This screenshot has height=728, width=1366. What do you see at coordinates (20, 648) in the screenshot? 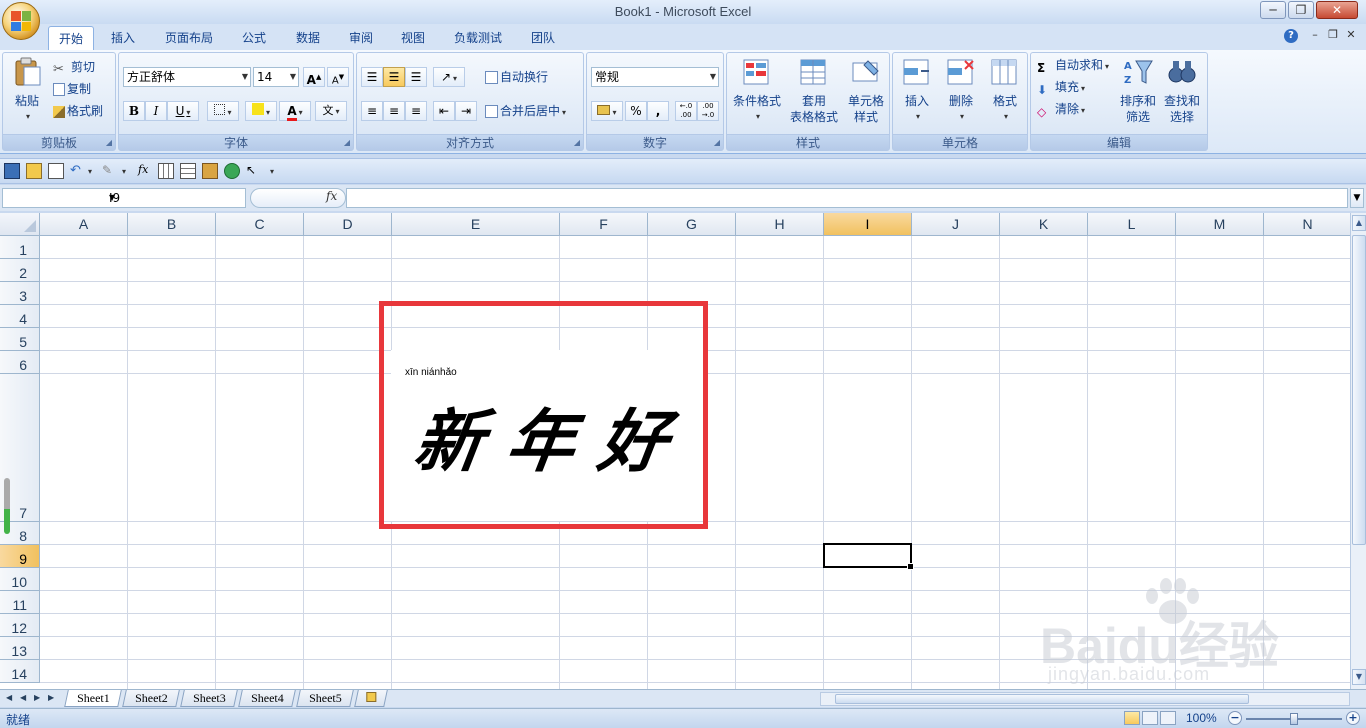
I see `row-header-13: 13` at bounding box center [20, 648].